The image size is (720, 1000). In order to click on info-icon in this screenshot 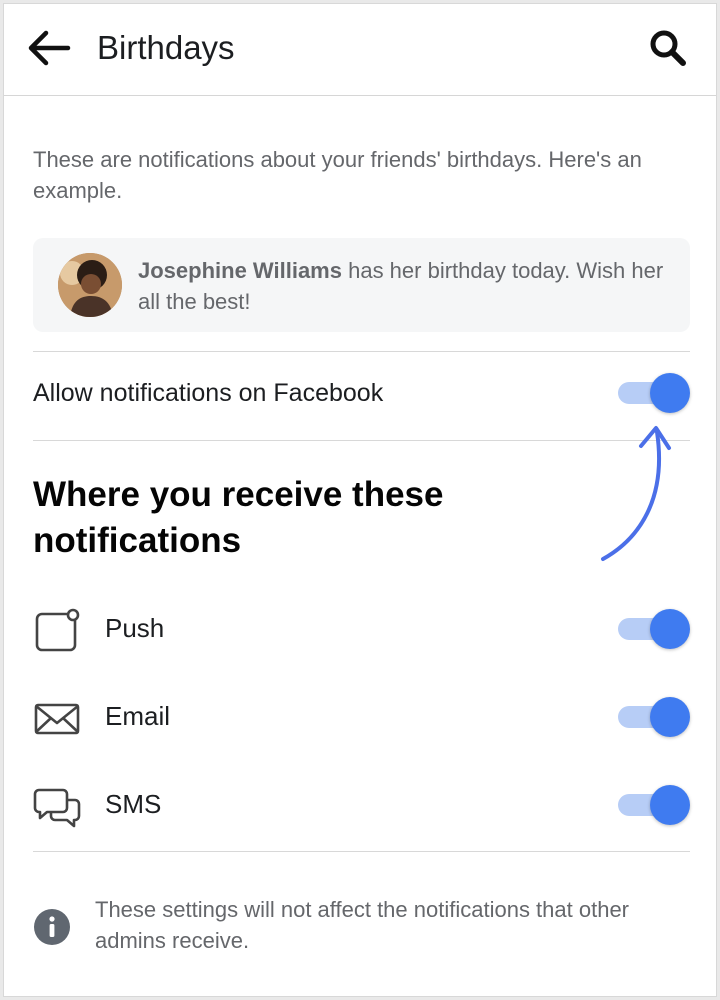, I will do `click(52, 927)`.